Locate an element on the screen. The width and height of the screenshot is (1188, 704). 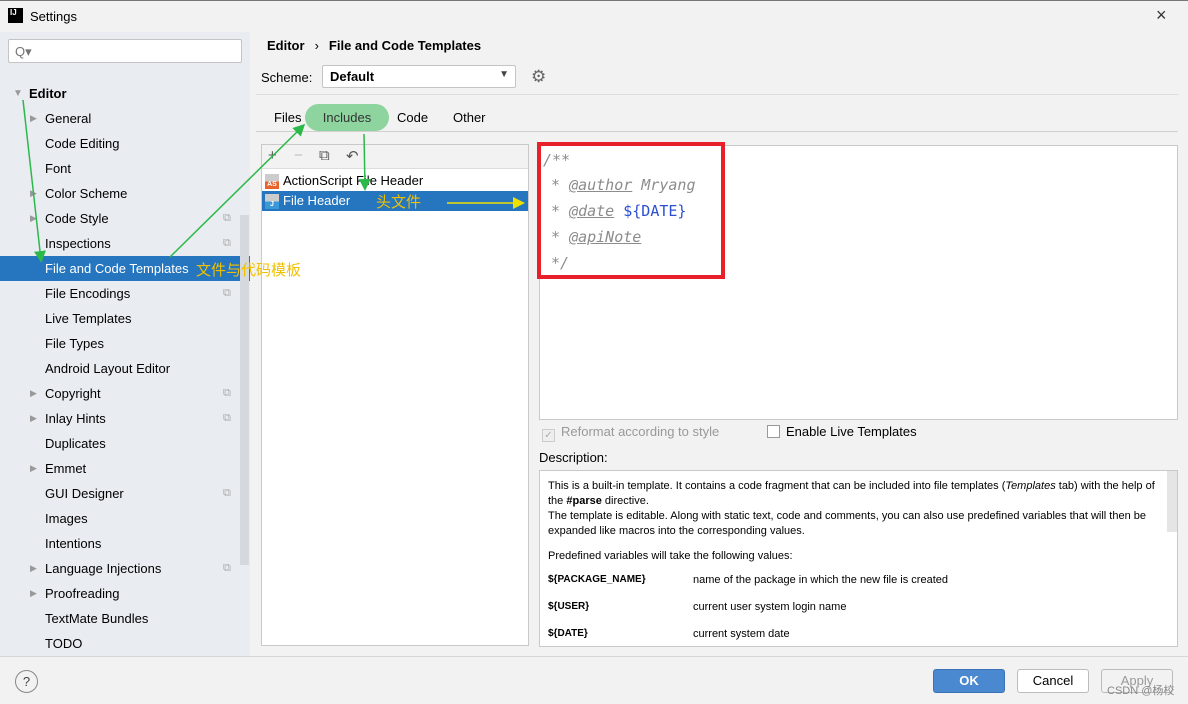
sidebar-item-color-scheme: ▶ Color Scheme is located at coordinates (125, 193).